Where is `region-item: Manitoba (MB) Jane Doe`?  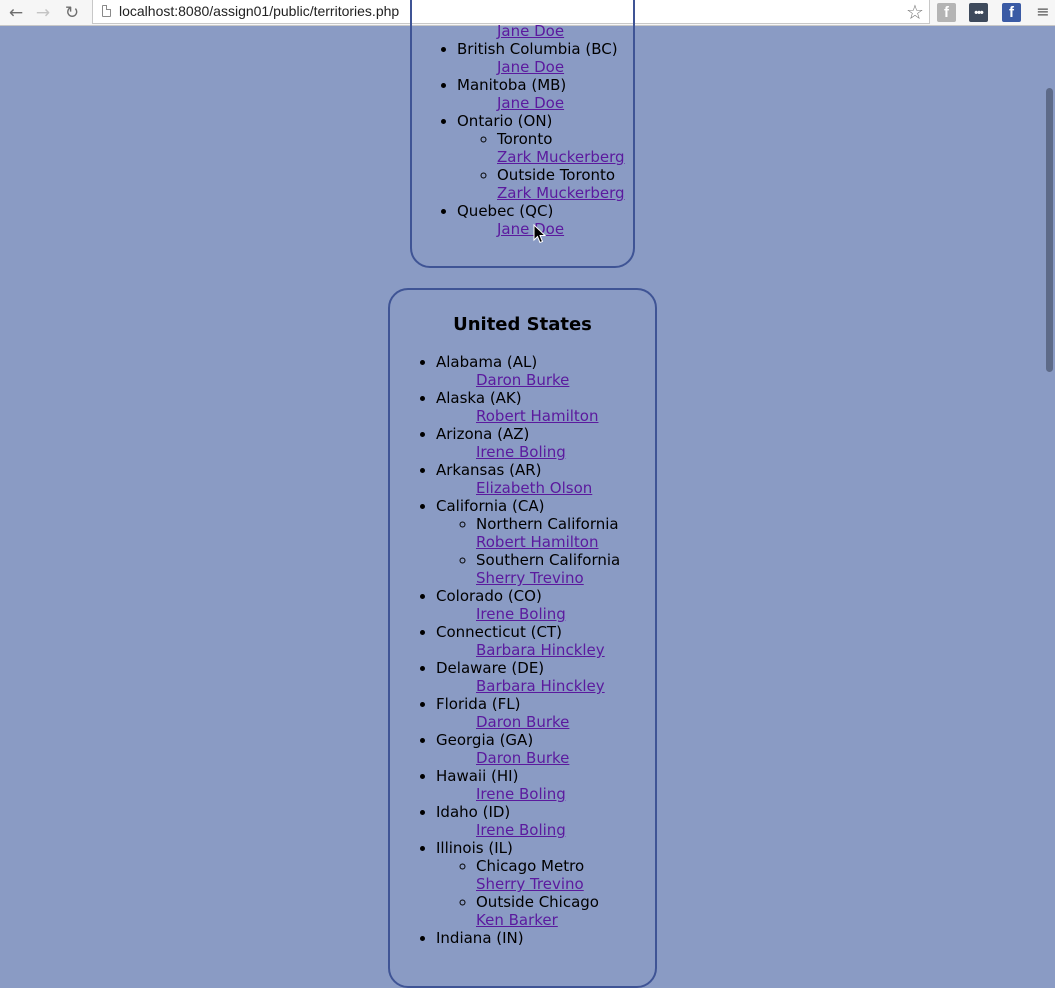
region-item: Manitoba (MB) Jane Doe is located at coordinates (545, 94).